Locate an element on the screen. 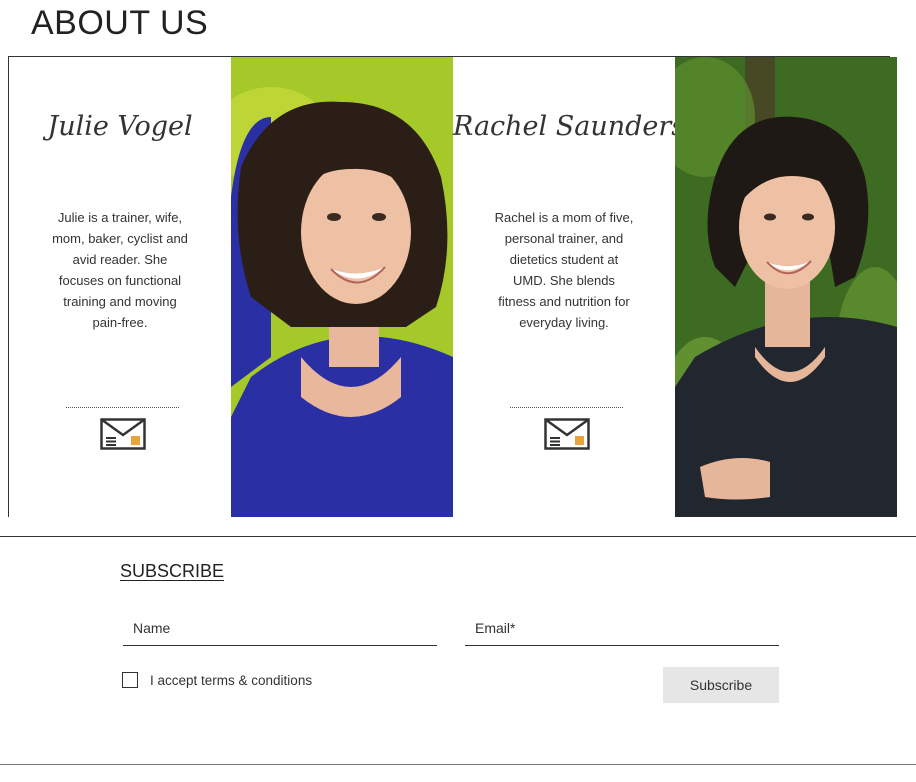 The image size is (916, 782). team-photo-julie is located at coordinates (342, 287).